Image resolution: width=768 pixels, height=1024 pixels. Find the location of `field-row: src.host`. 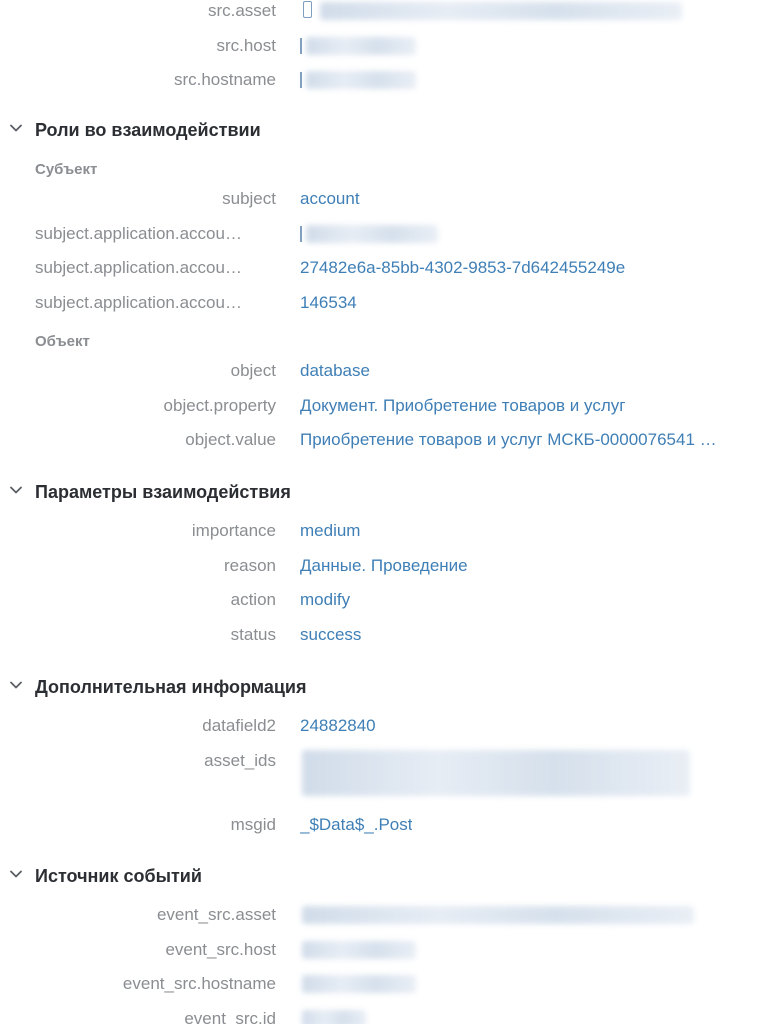

field-row: src.host is located at coordinates (384, 46).